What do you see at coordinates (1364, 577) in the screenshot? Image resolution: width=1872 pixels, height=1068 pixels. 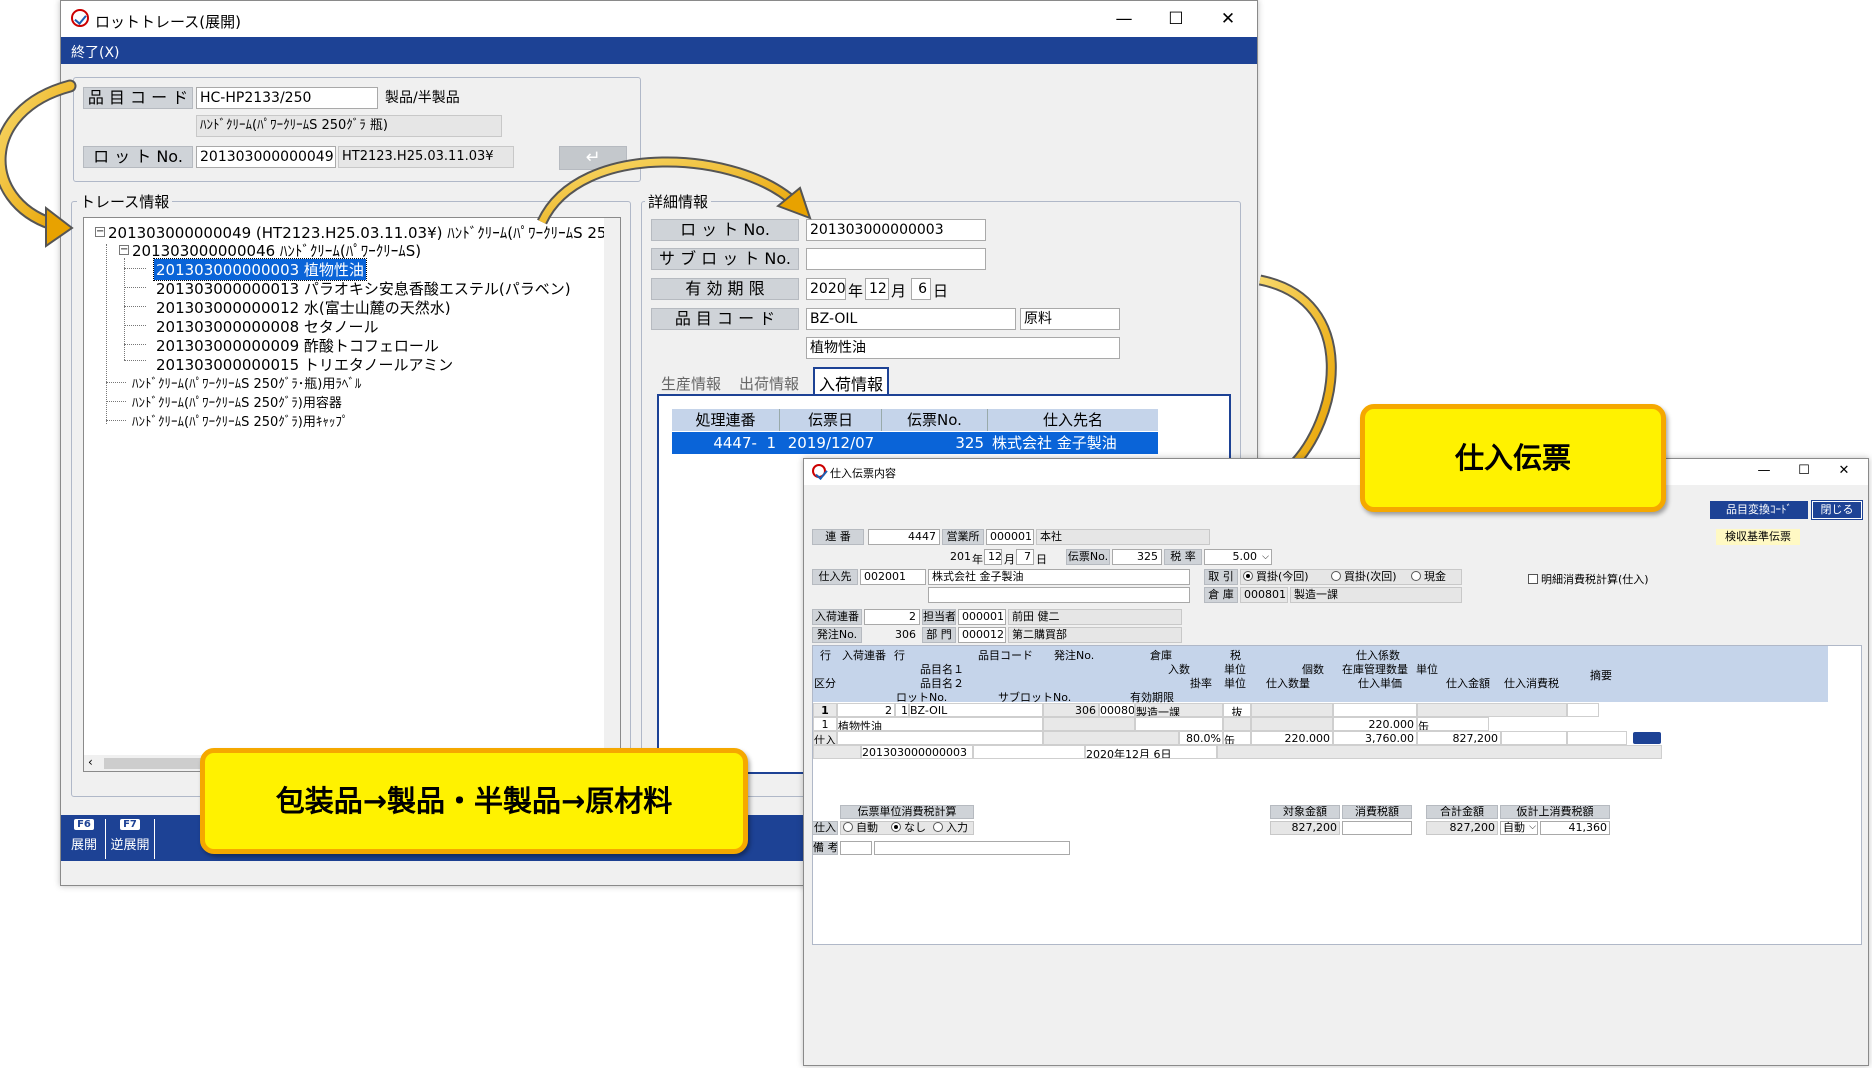 I see `radio-kakeuri-next: 買掛(次回)` at bounding box center [1364, 577].